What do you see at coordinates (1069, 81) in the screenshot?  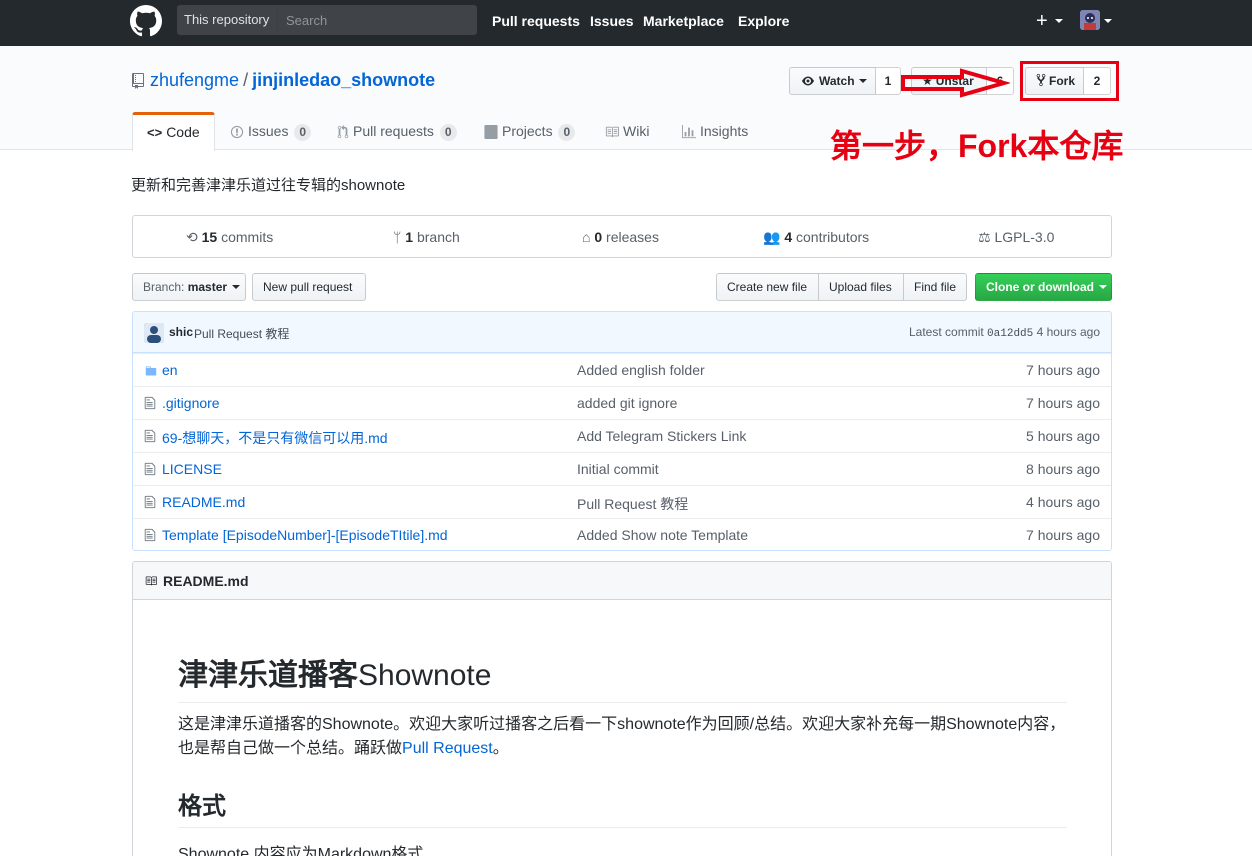 I see `annotation-highlight-box` at bounding box center [1069, 81].